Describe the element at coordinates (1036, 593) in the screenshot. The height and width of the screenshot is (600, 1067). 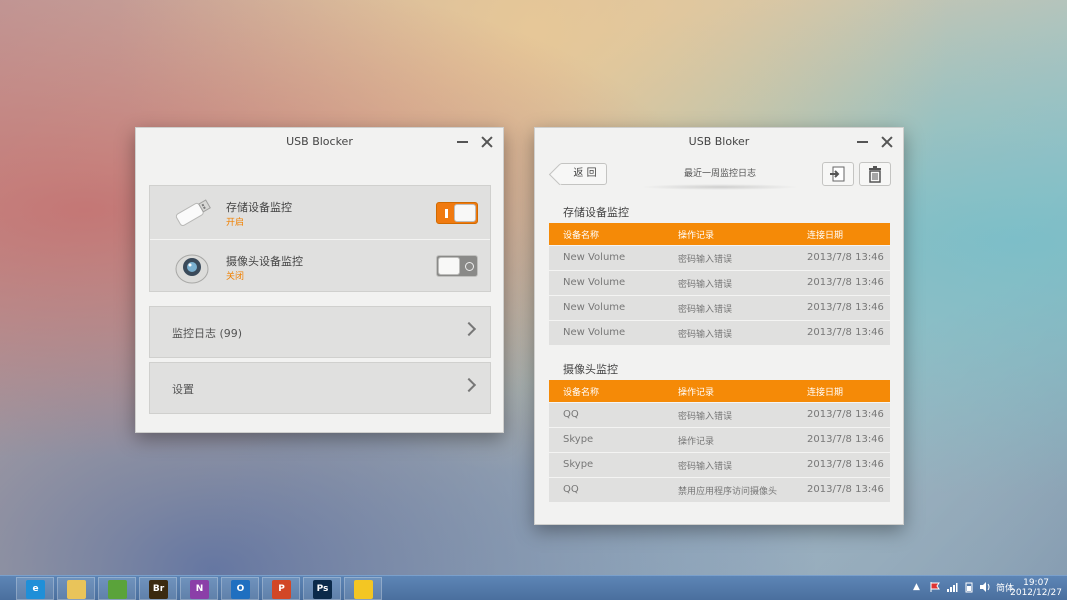
I see `clock-date: 2012/12/27` at that location.